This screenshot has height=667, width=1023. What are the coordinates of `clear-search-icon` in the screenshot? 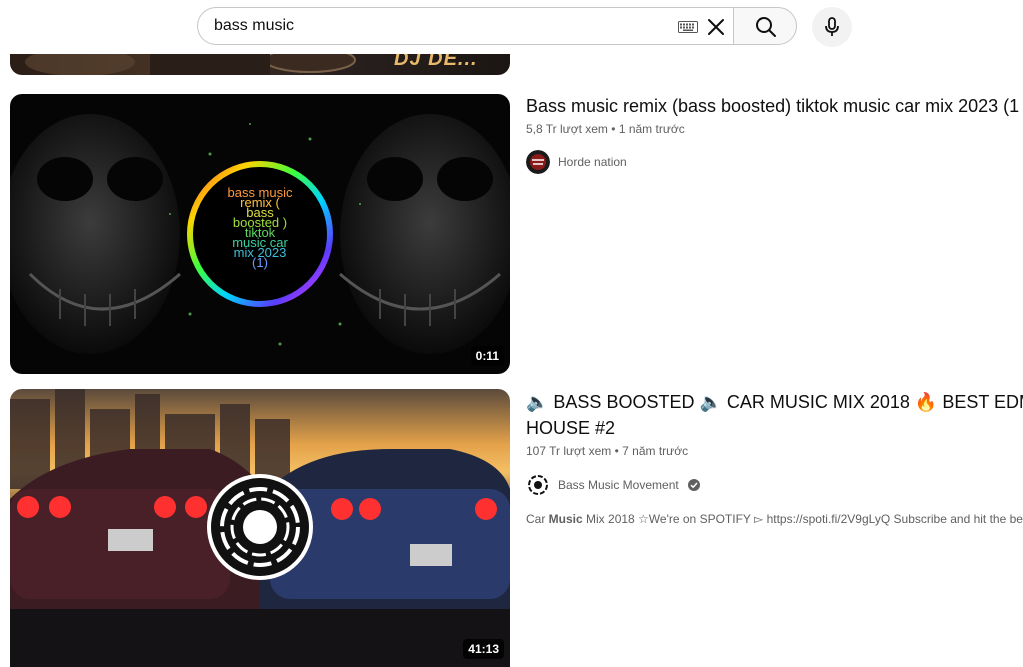 It's located at (716, 27).